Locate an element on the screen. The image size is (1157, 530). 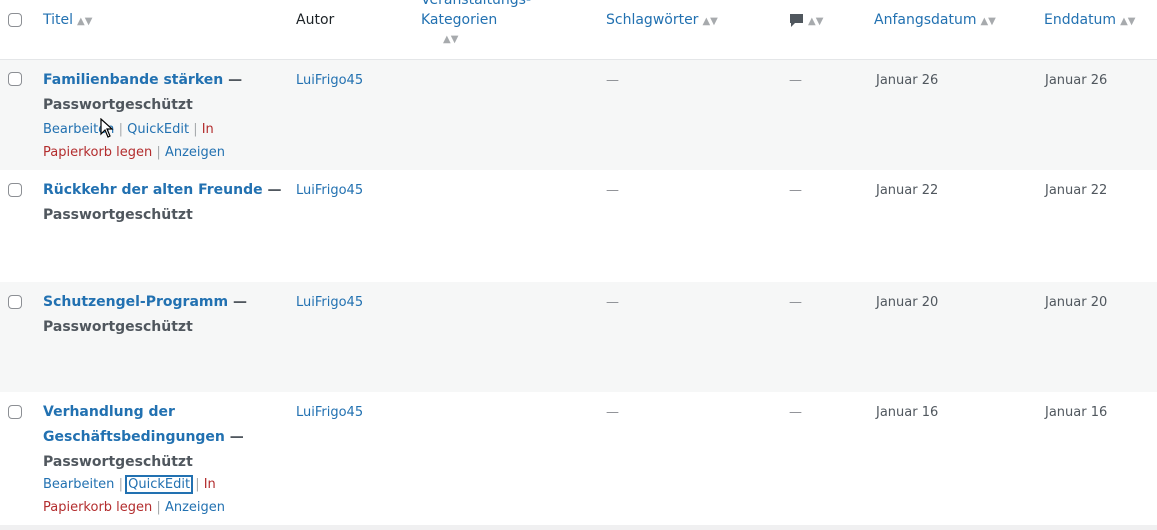
post-title-link: Rückkehr der alten Freunde is located at coordinates (153, 190).